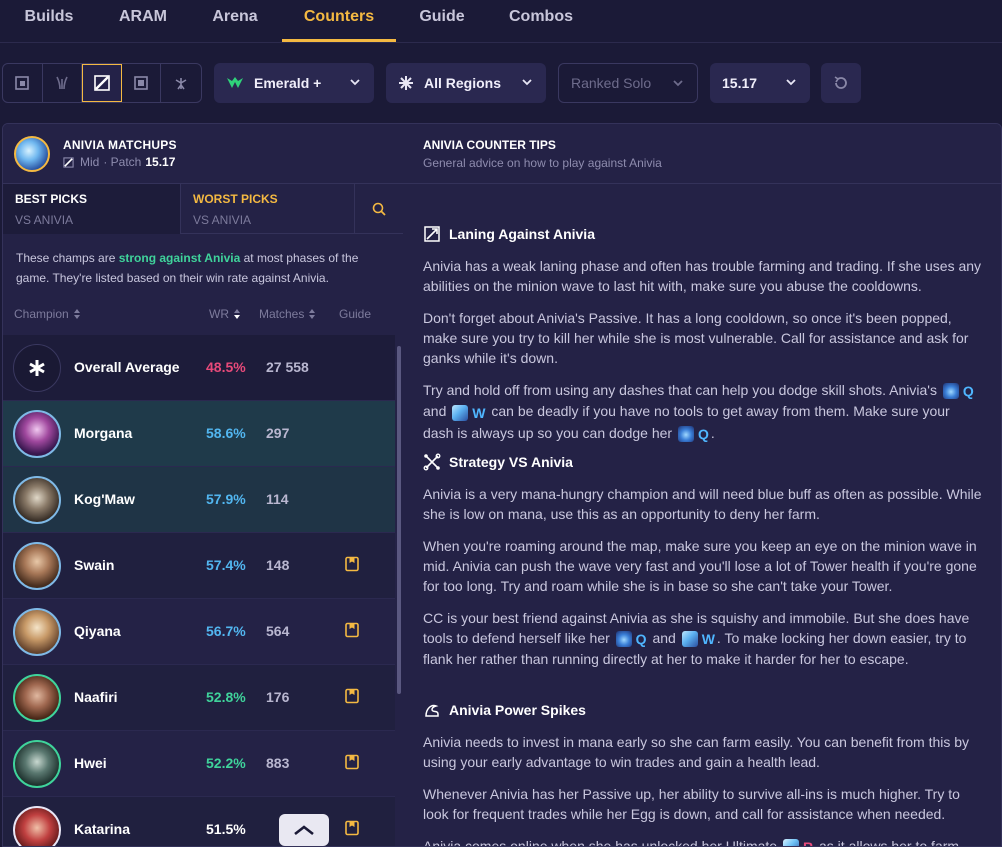 The image size is (1002, 847). Describe the element at coordinates (226, 631) in the screenshot. I see `win-rate: 56.7%` at that location.